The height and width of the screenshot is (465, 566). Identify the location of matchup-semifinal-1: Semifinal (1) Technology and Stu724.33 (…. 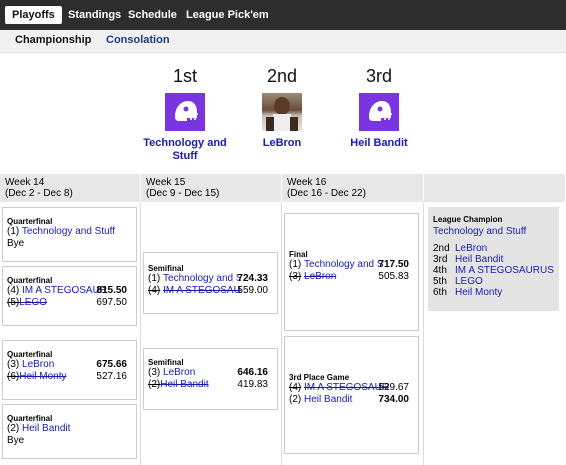
(210, 283).